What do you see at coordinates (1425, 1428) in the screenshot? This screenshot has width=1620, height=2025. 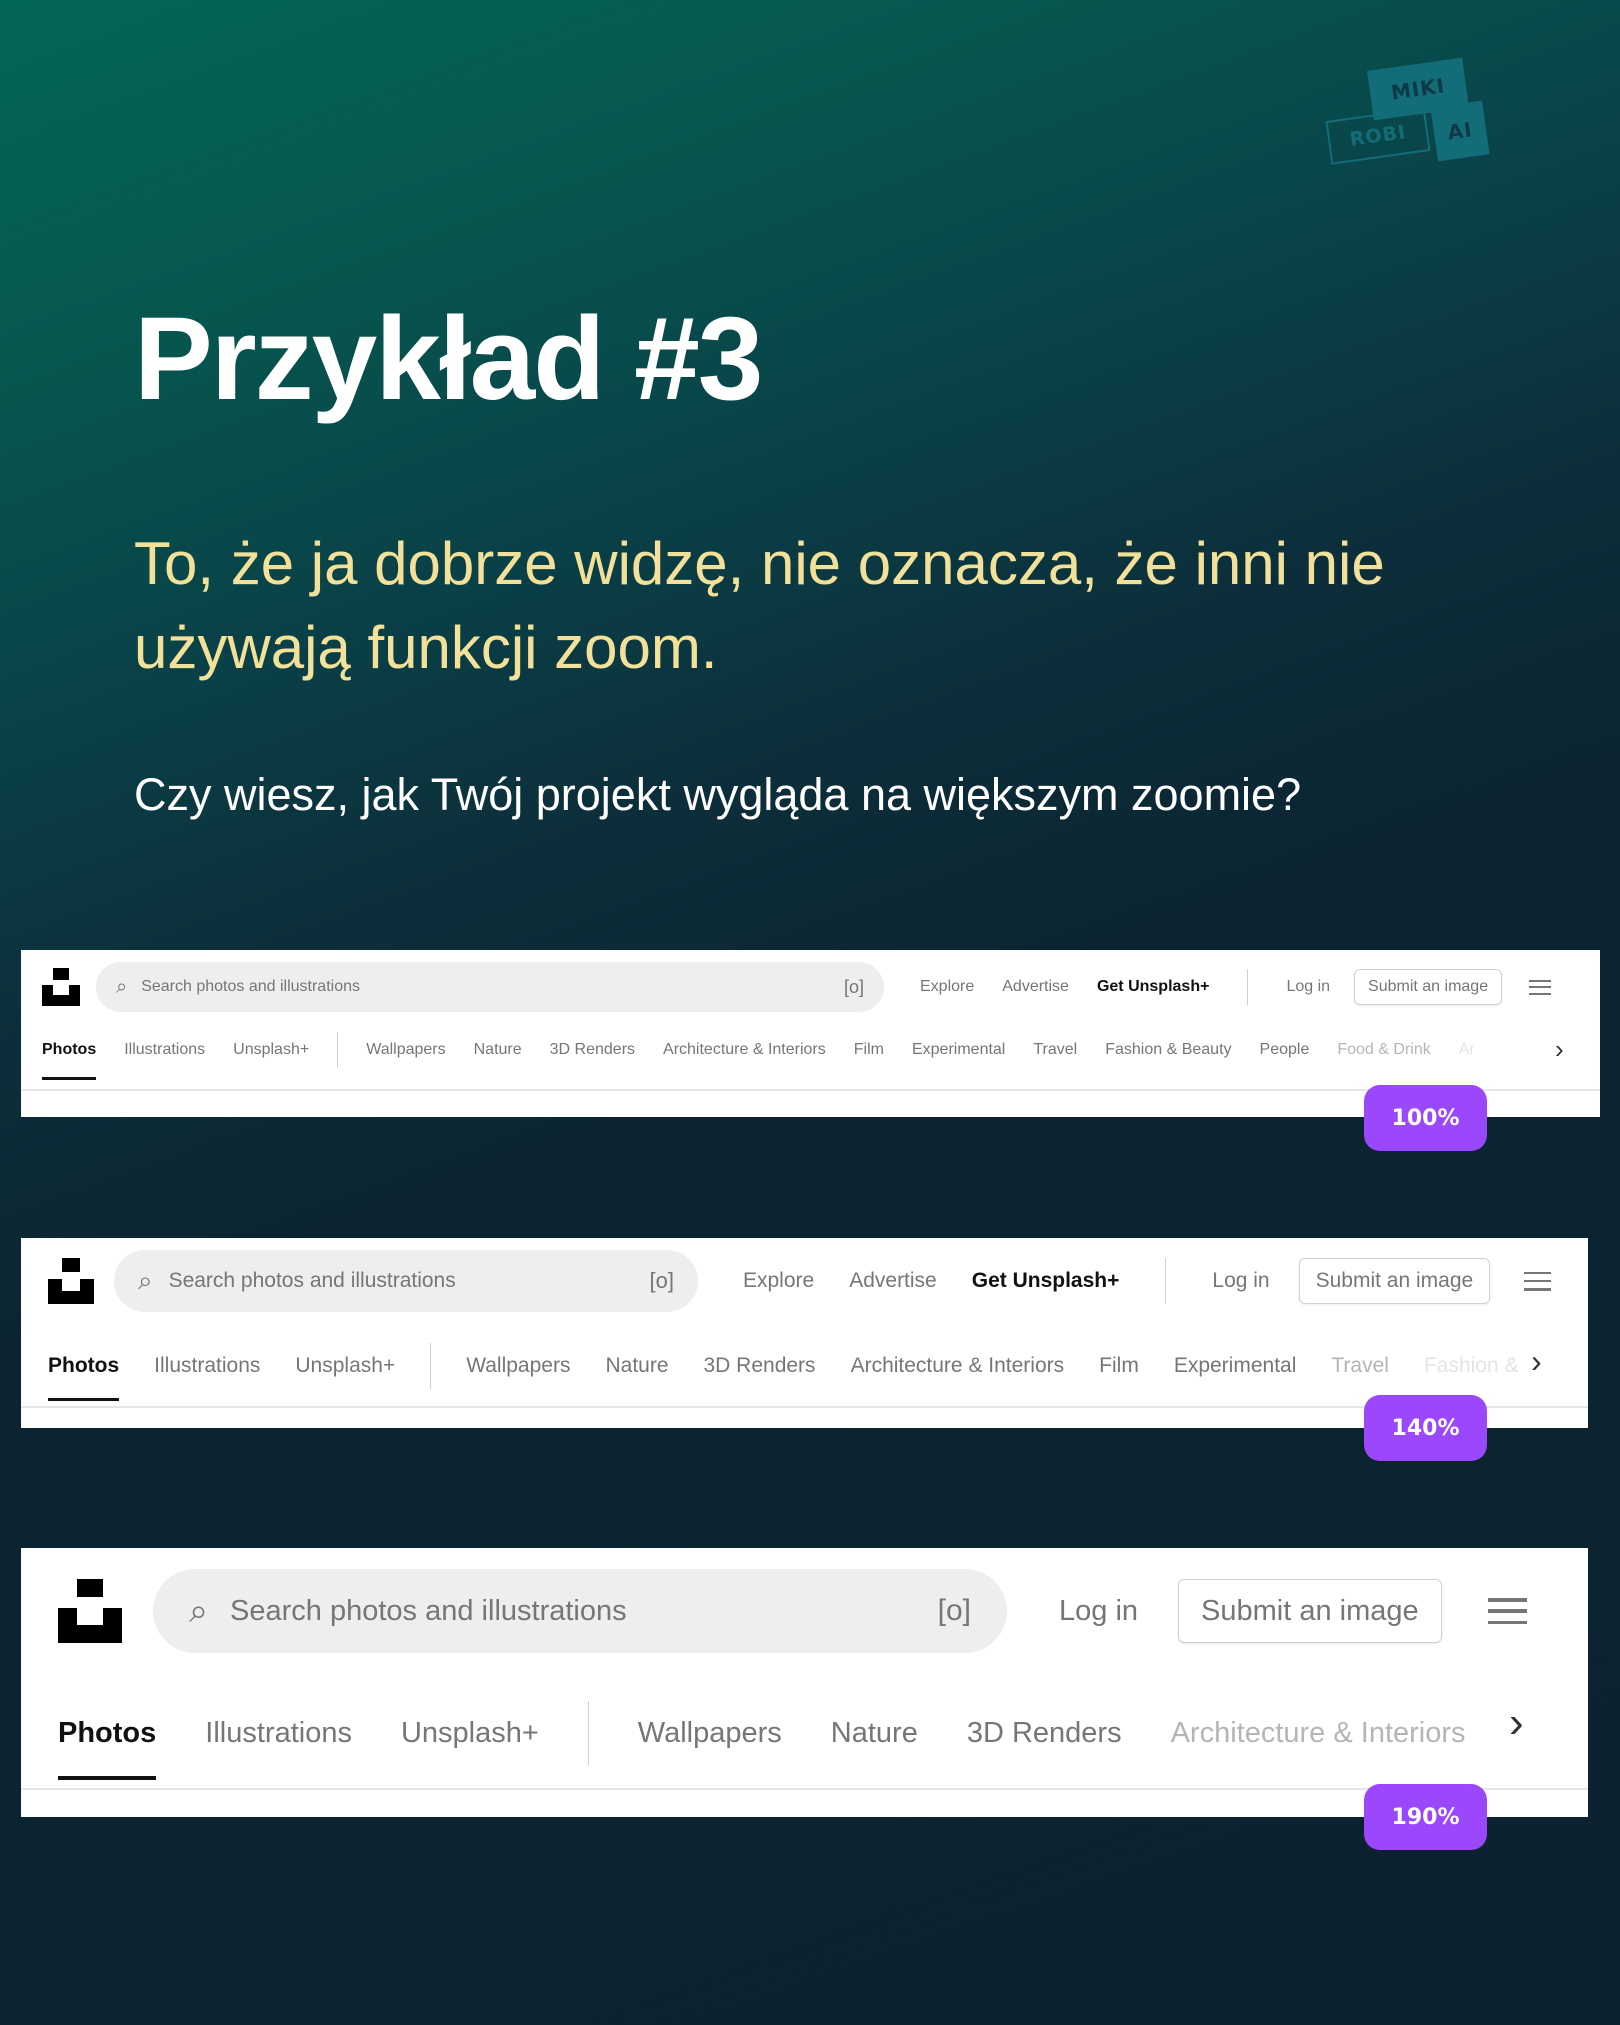 I see `zoom-badge-140: 140%` at bounding box center [1425, 1428].